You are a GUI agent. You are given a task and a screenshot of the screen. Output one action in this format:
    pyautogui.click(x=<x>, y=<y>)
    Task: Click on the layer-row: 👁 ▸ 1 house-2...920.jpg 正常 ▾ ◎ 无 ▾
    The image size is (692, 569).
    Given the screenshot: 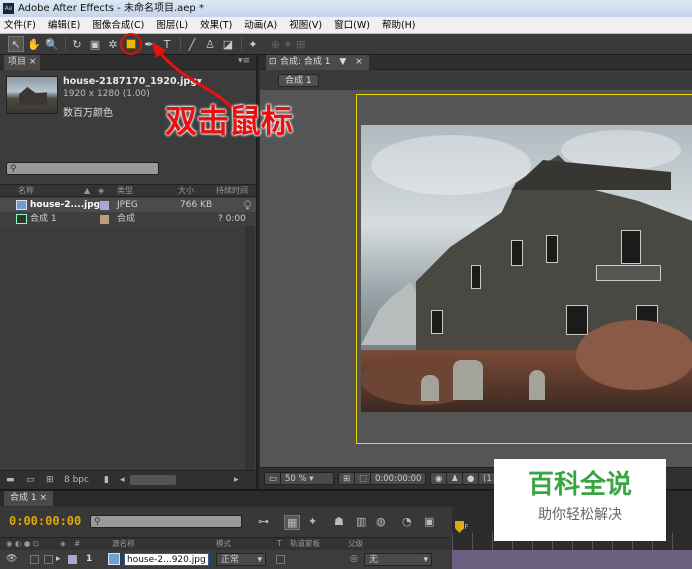 What is the action you would take?
    pyautogui.click(x=226, y=559)
    